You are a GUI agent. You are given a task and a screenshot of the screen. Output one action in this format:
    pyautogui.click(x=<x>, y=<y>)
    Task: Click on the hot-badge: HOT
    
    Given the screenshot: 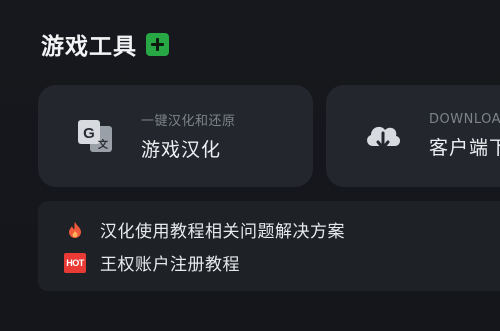 What is the action you would take?
    pyautogui.click(x=75, y=262)
    